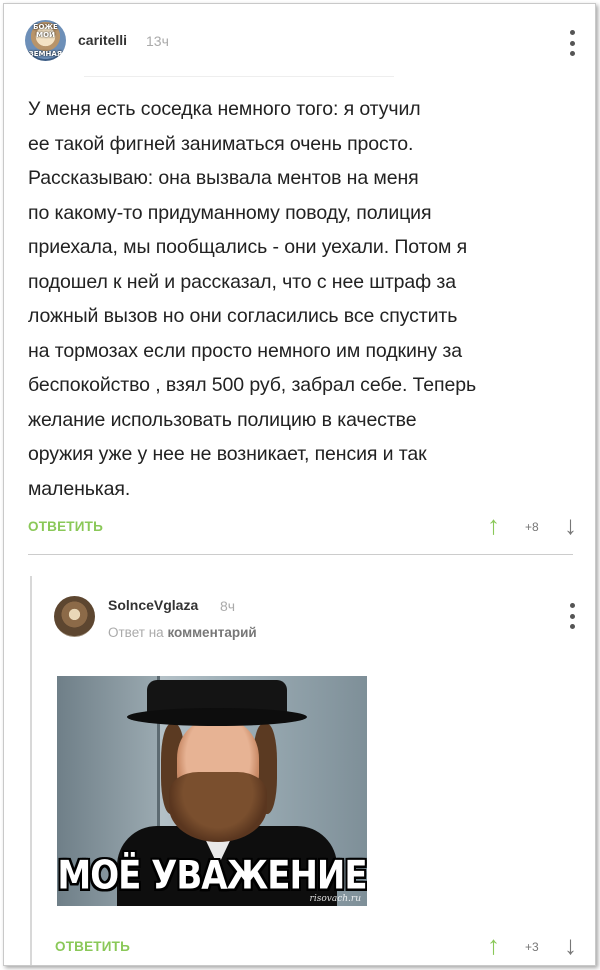  I want to click on meme-watermark: risovach.ru, so click(335, 899).